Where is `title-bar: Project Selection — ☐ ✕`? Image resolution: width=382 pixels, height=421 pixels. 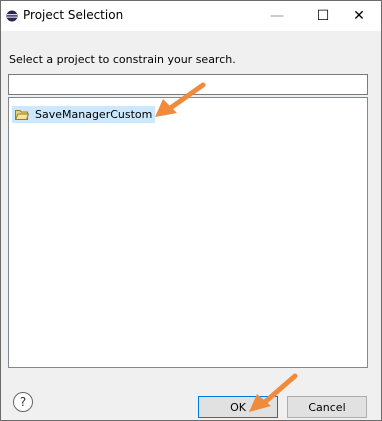 title-bar: Project Selection — ☐ ✕ is located at coordinates (191, 16).